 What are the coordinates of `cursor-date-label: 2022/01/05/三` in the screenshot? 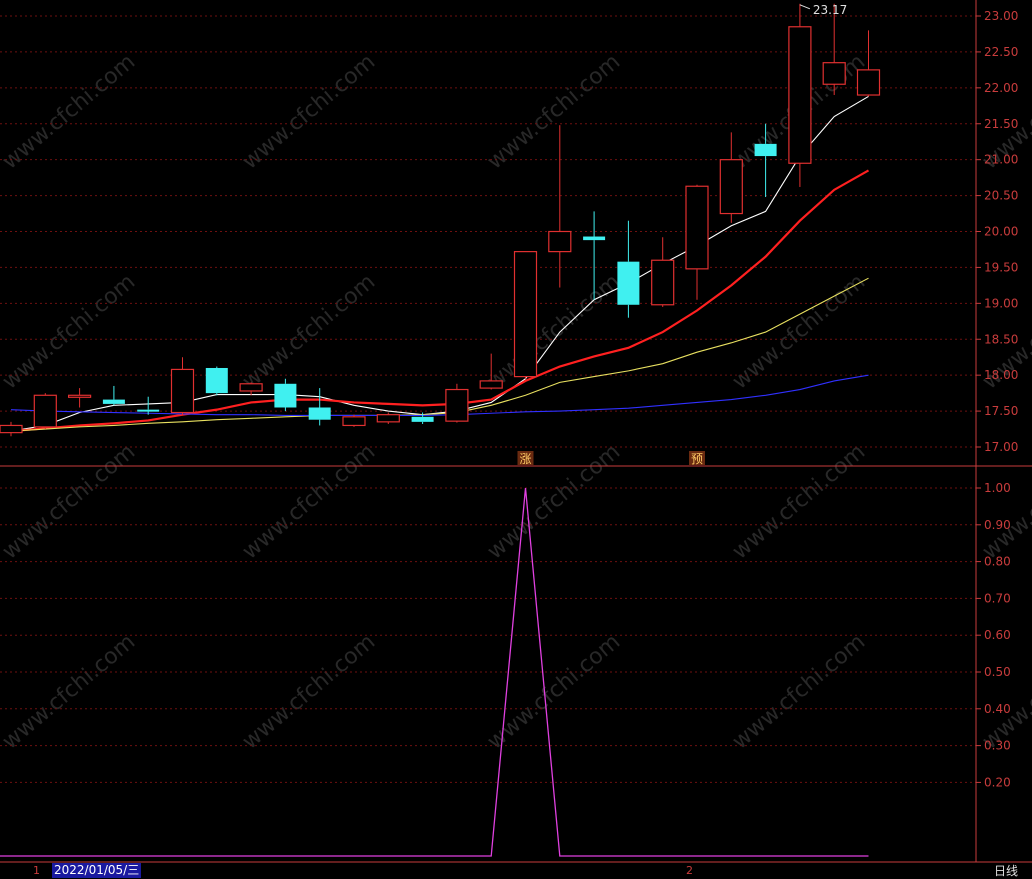 It's located at (97, 870).